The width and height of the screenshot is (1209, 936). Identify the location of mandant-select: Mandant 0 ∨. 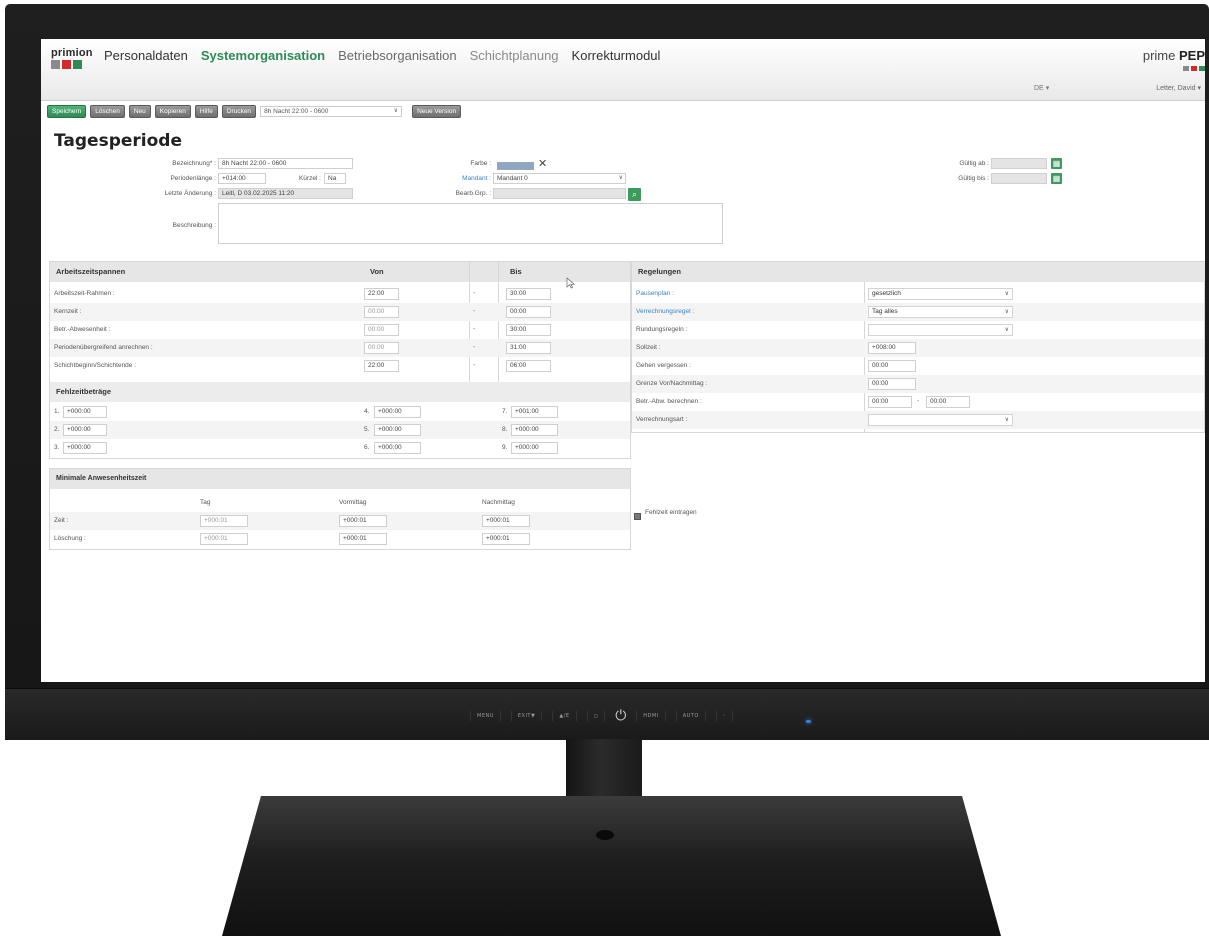
(559, 178).